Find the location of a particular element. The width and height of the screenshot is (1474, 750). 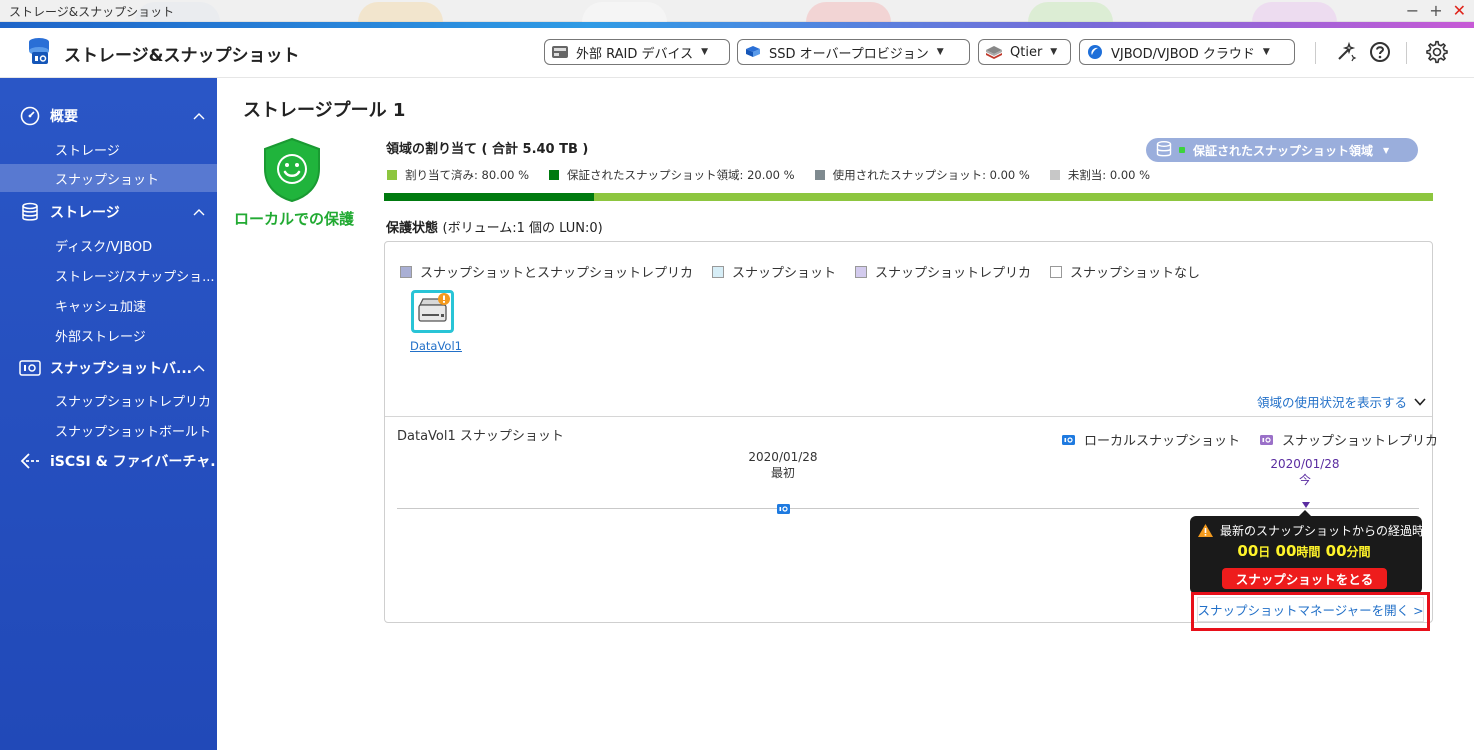

gear-icon is located at coordinates (1437, 52).